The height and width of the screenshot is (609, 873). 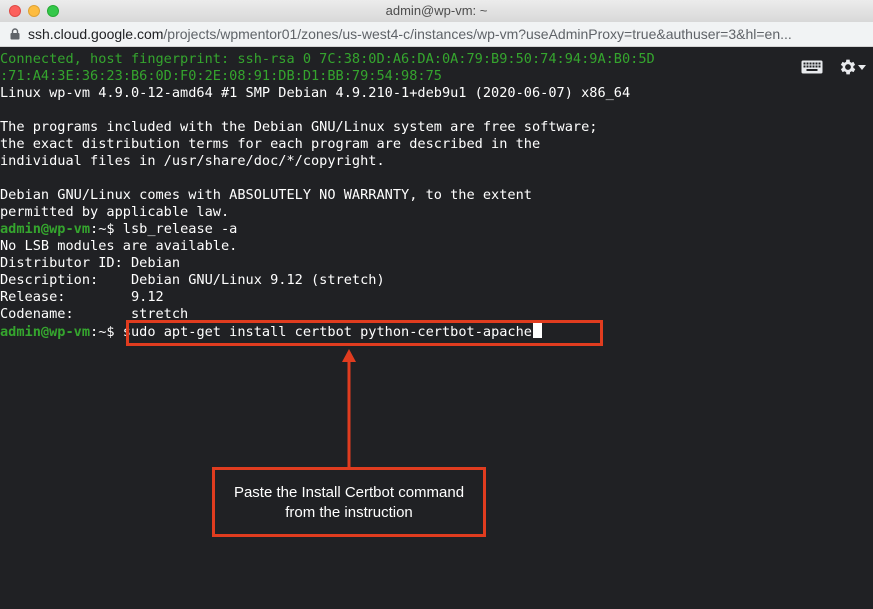 What do you see at coordinates (349, 492) in the screenshot?
I see `callout-text: Paste the Install Certbot command` at bounding box center [349, 492].